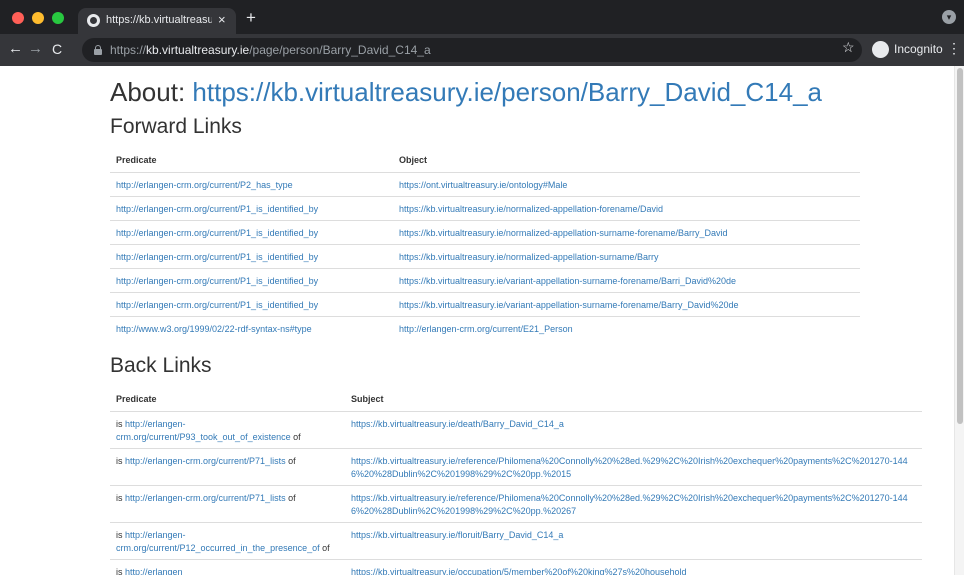 Image resolution: width=964 pixels, height=575 pixels. What do you see at coordinates (58, 18) in the screenshot?
I see `maximize-window-button` at bounding box center [58, 18].